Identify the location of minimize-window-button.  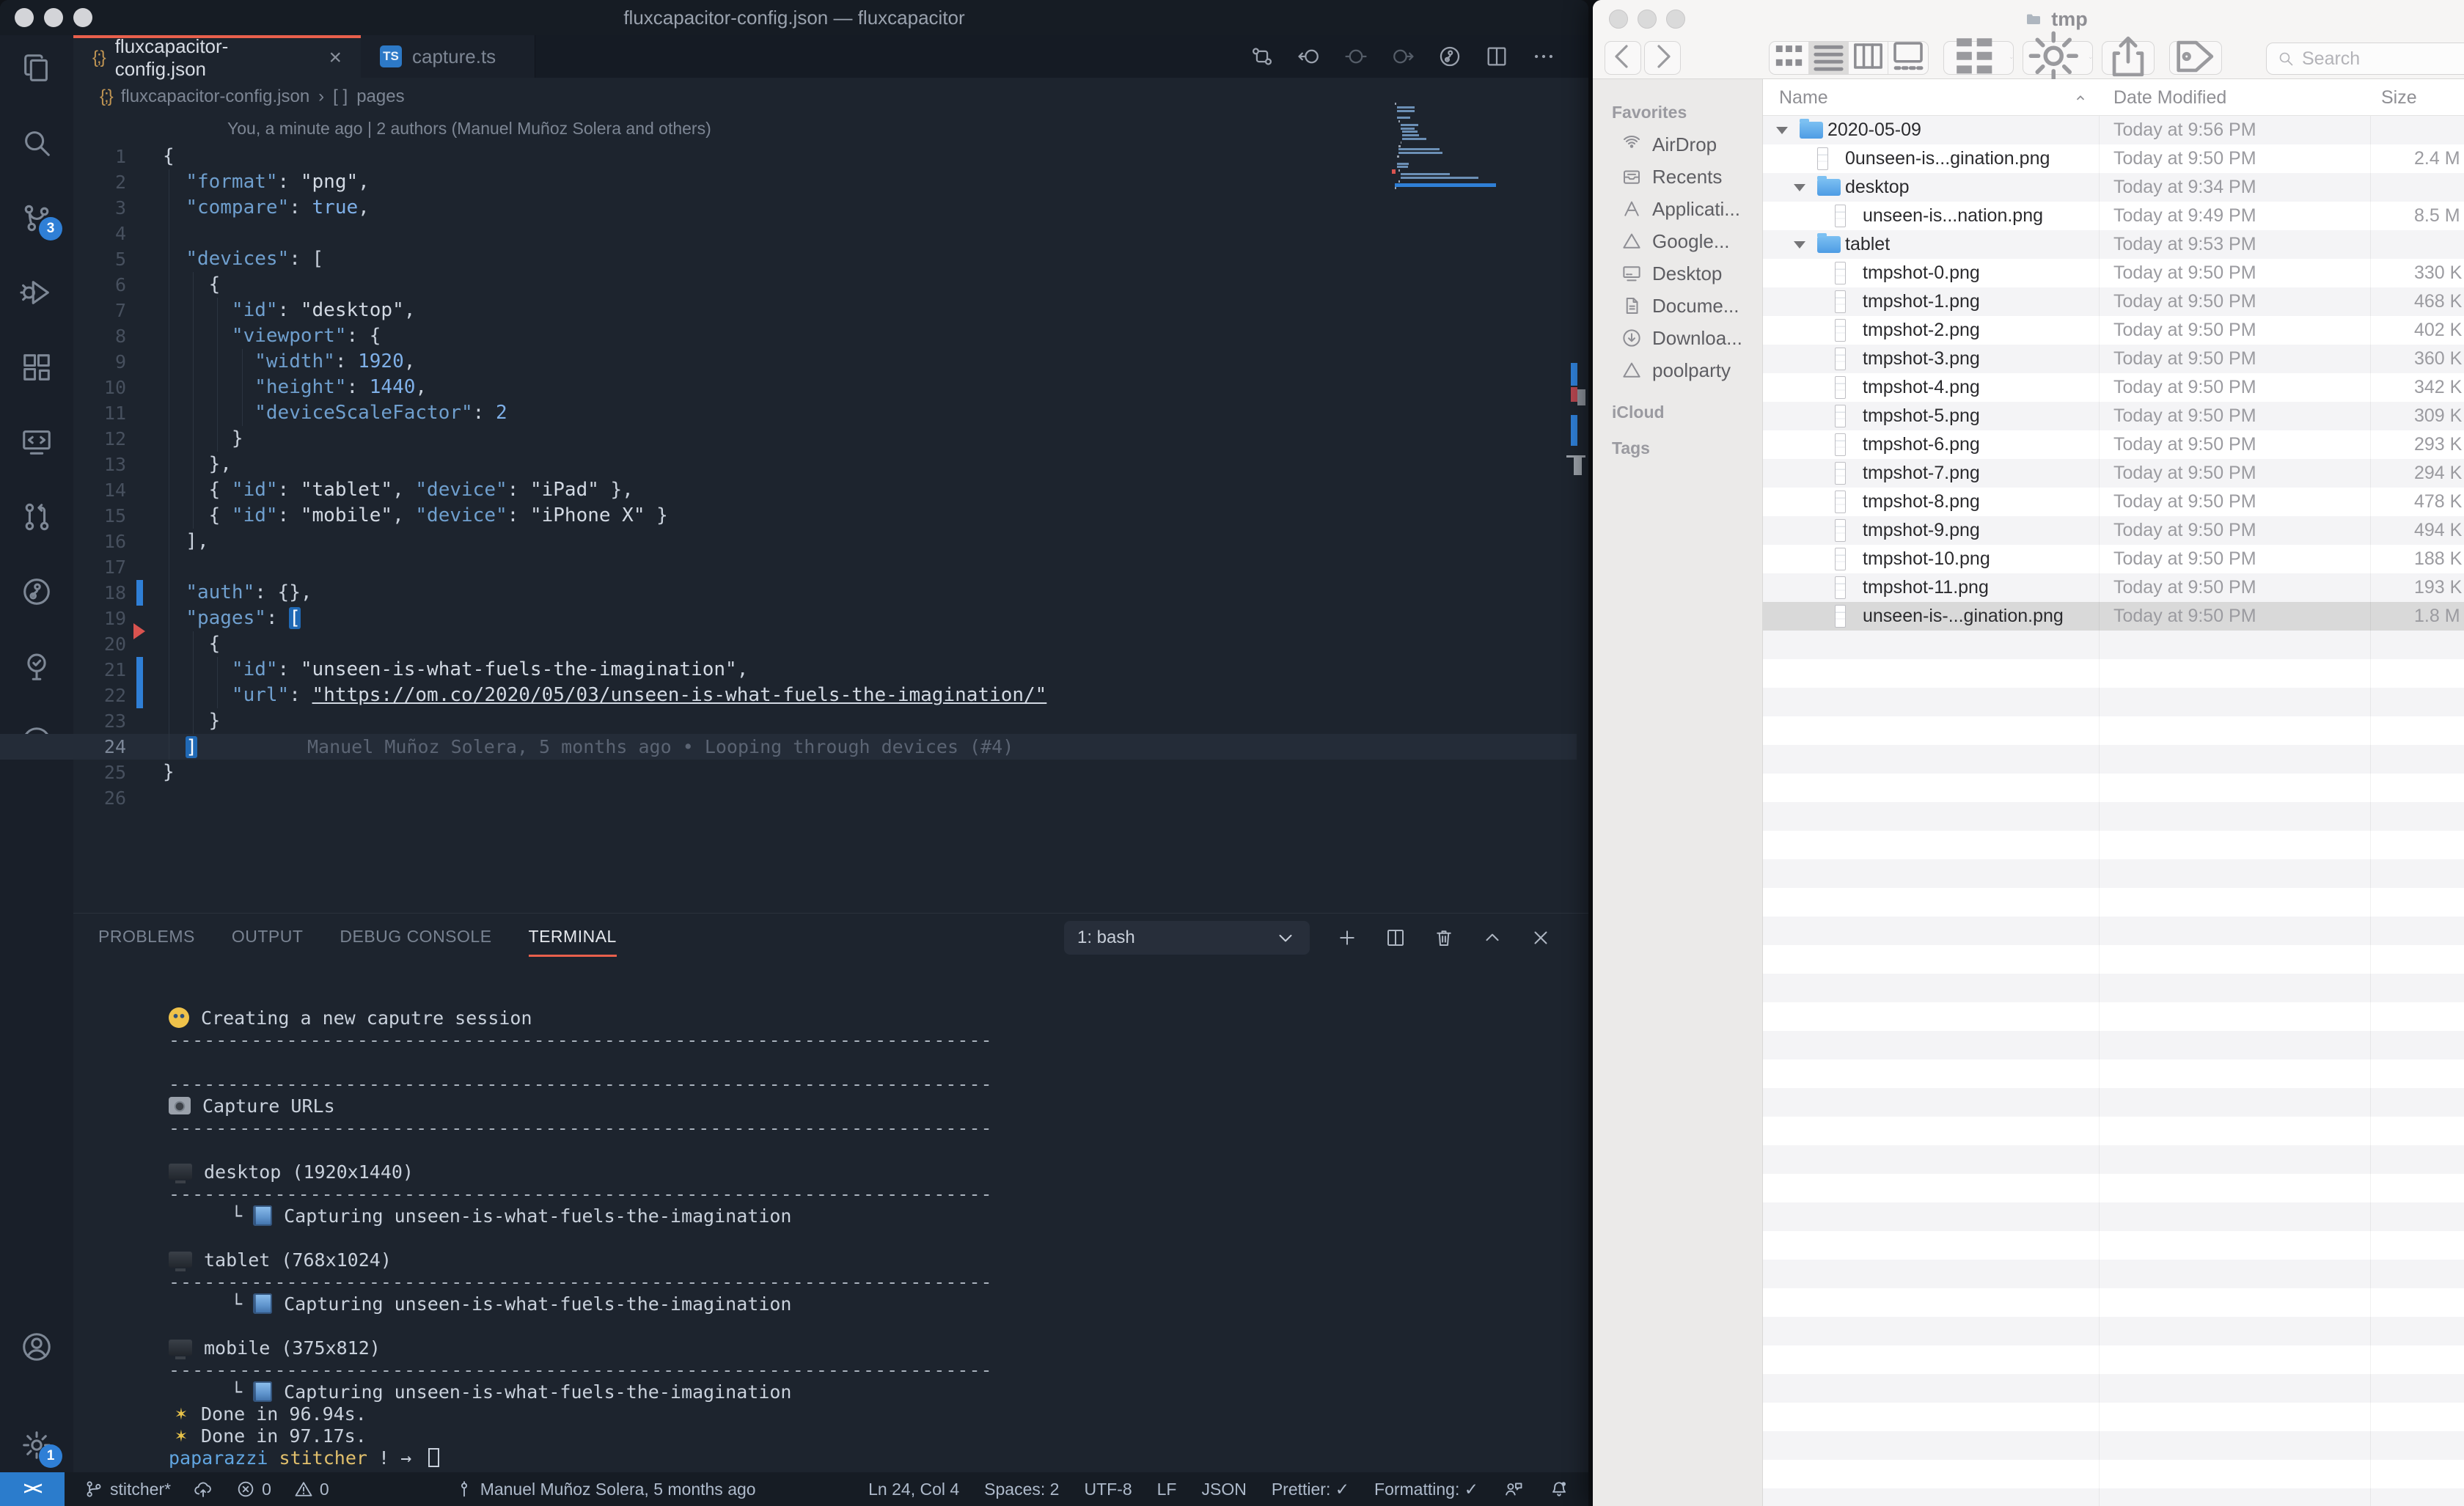
(53, 17).